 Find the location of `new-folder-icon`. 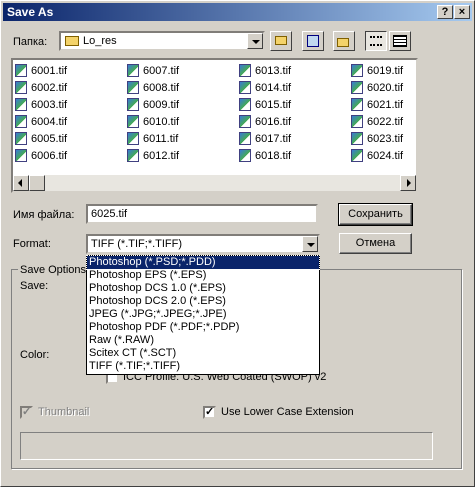

new-folder-icon is located at coordinates (343, 42).